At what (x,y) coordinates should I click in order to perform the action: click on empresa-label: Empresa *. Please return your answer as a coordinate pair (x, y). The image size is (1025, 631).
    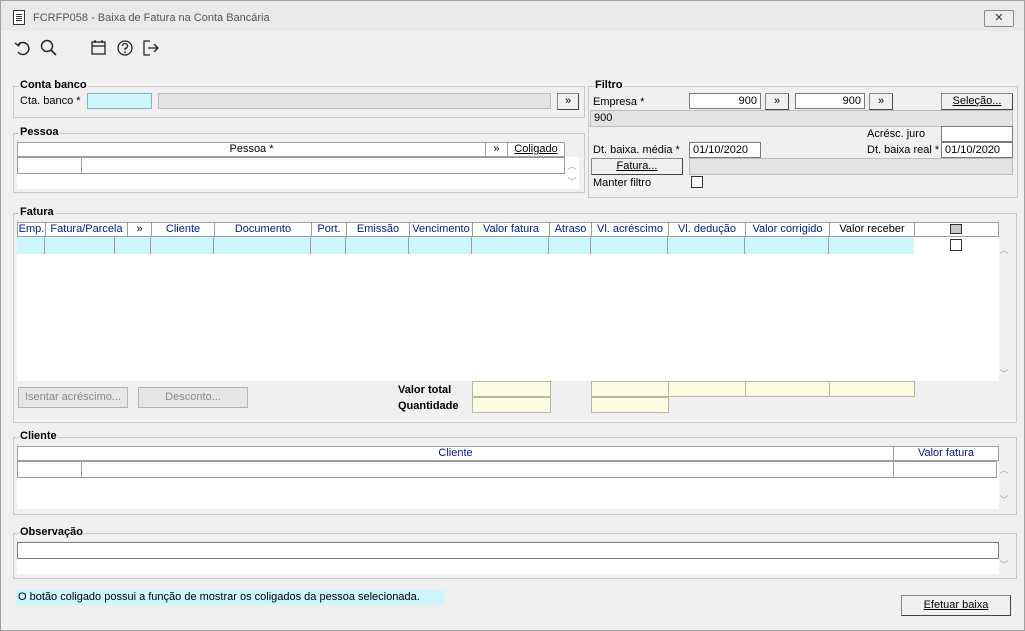
    Looking at the image, I should click on (619, 102).